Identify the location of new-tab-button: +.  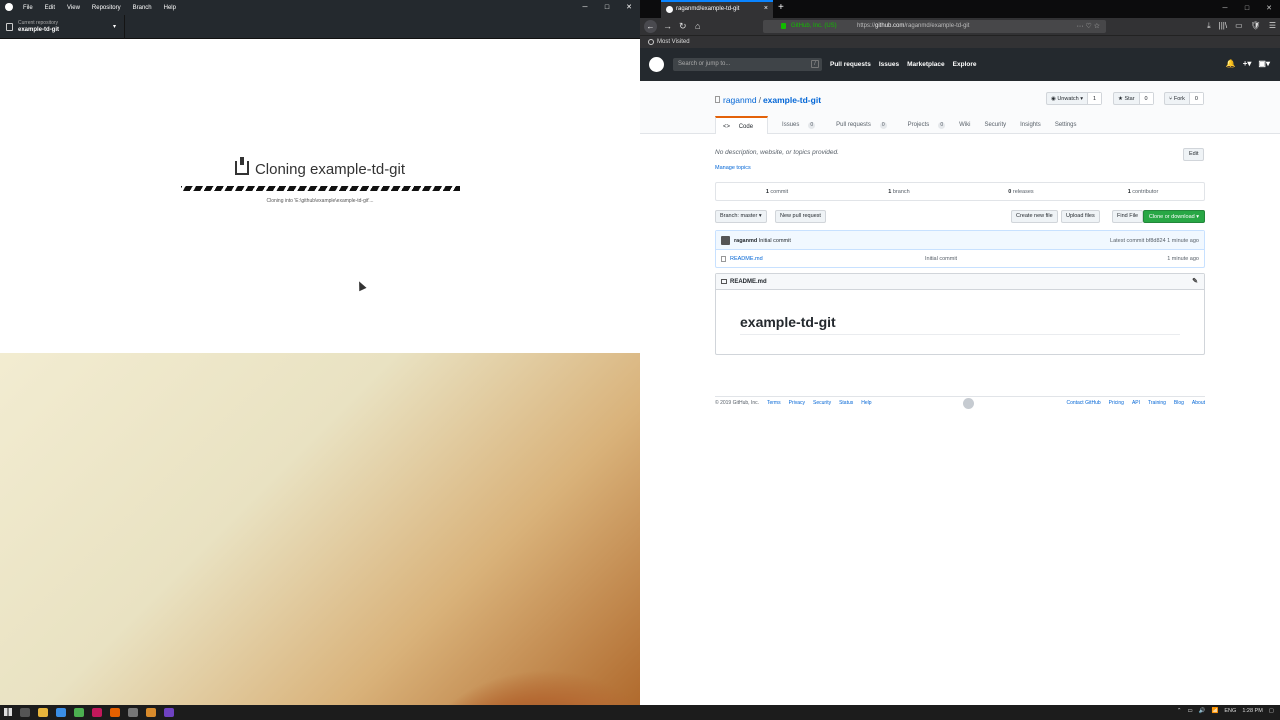
(781, 7).